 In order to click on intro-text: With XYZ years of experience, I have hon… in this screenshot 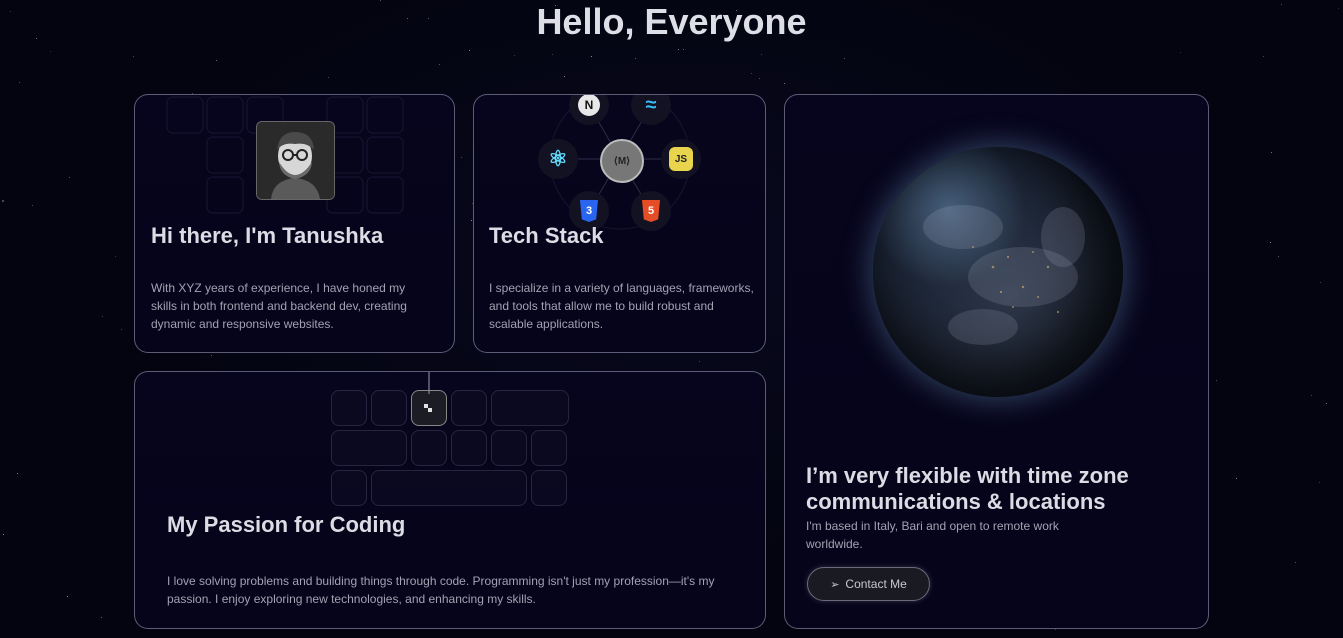, I will do `click(279, 306)`.